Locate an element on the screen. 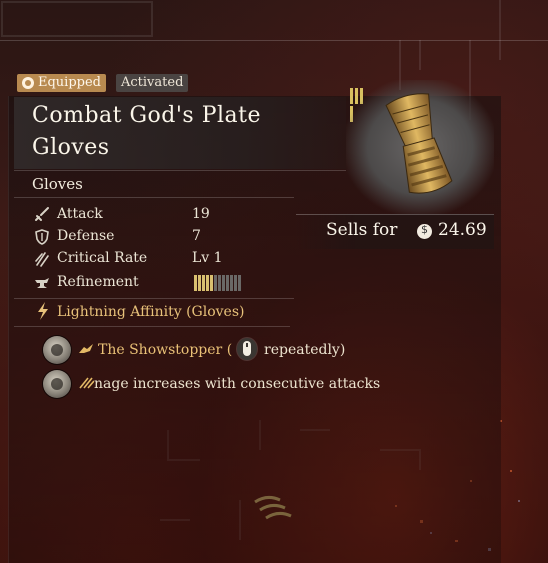 Image resolution: width=548 pixels, height=563 pixels. equipped-icon is located at coordinates (28, 83).